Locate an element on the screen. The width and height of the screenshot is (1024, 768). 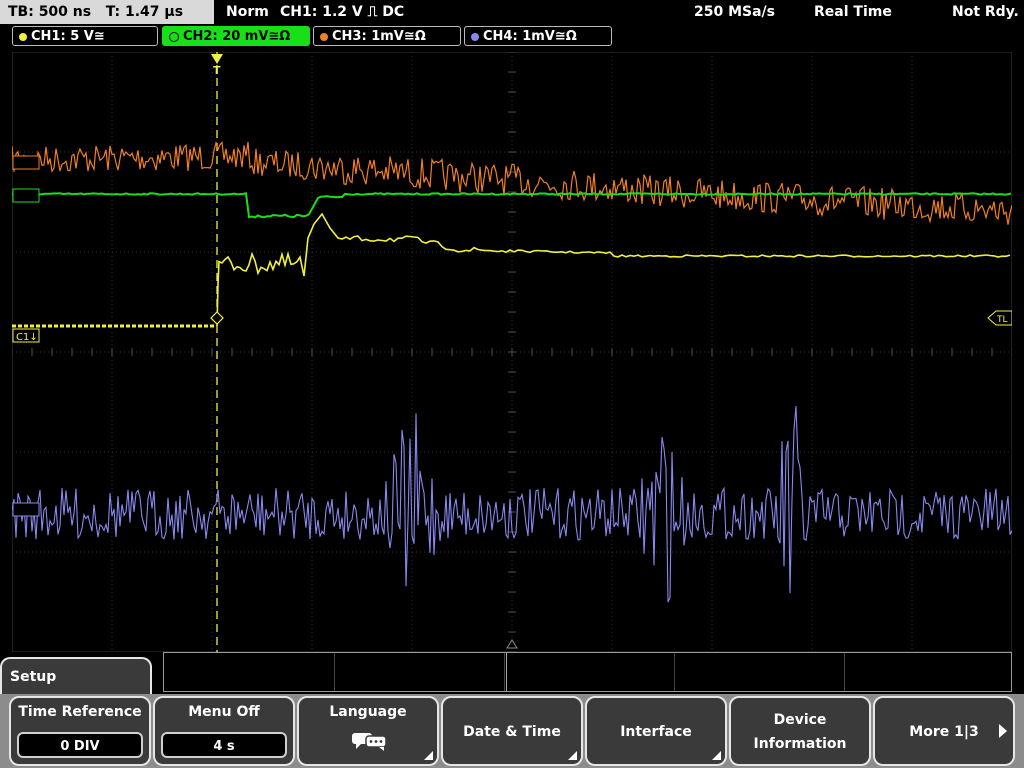
sample-rate: 250 MSa/s is located at coordinates (735, 12).